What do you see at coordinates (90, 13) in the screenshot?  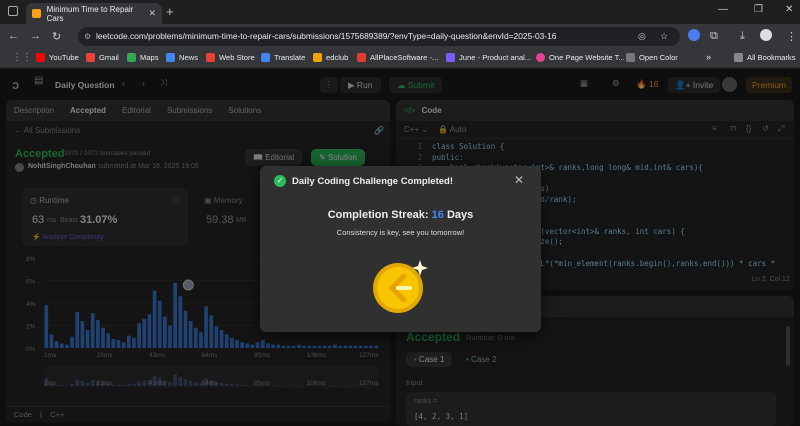 I see `tab-title: Minimum Time to Repair Cars` at bounding box center [90, 13].